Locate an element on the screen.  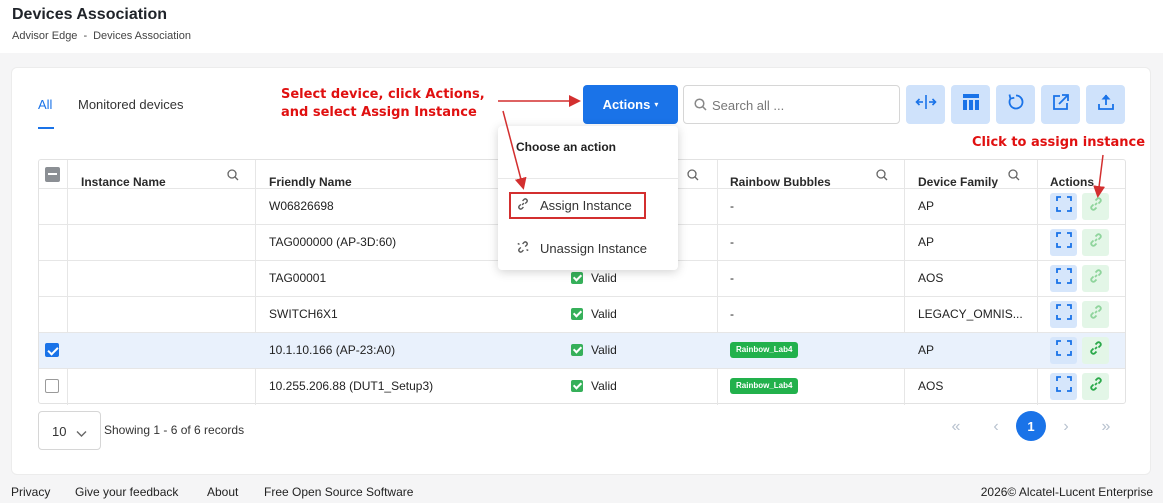
active-tab-indicator is located at coordinates (46, 128).